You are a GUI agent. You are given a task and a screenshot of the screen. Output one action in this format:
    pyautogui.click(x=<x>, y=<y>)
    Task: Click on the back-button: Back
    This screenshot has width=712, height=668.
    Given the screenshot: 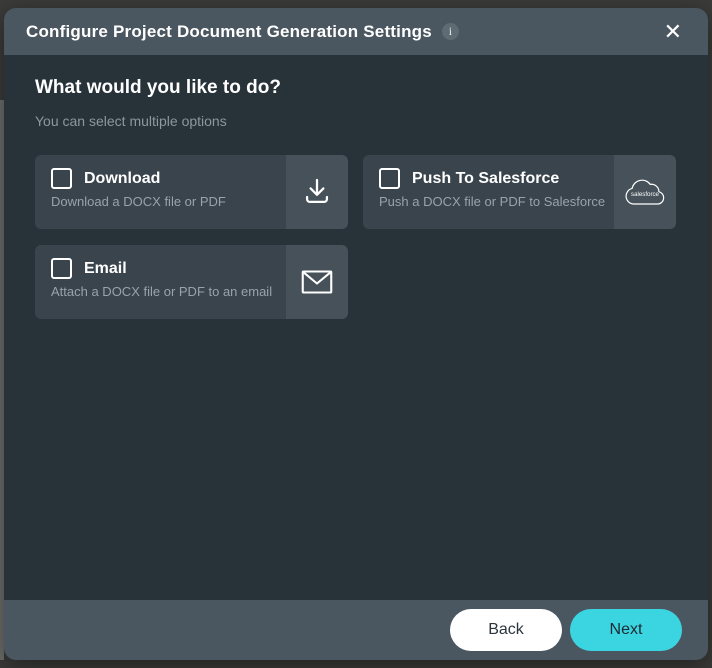 What is the action you would take?
    pyautogui.click(x=506, y=630)
    